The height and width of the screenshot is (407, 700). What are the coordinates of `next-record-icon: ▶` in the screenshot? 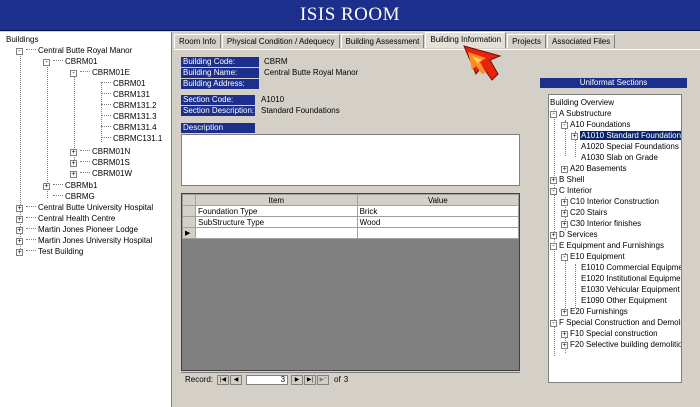 It's located at (297, 379).